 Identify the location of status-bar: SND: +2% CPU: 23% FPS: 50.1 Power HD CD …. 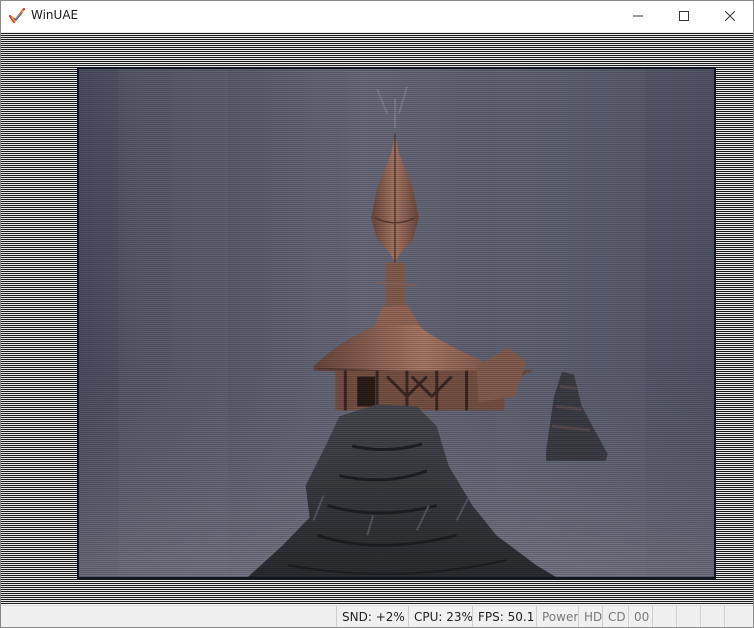
(377, 616).